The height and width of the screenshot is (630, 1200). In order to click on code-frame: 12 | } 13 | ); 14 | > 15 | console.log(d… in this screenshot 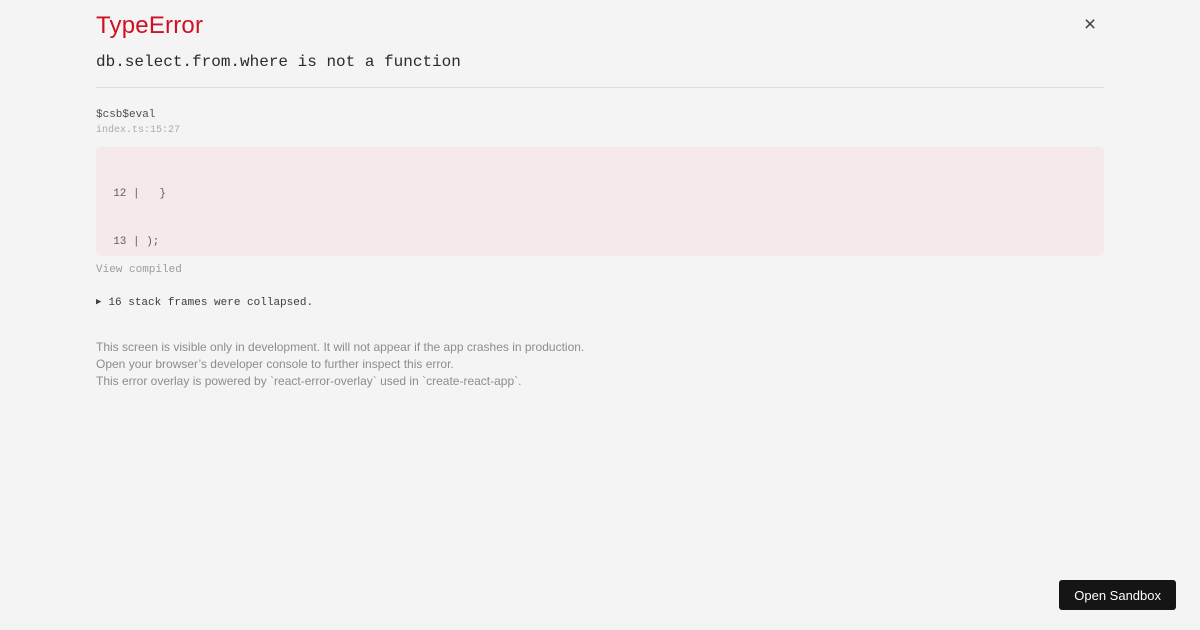, I will do `click(600, 201)`.